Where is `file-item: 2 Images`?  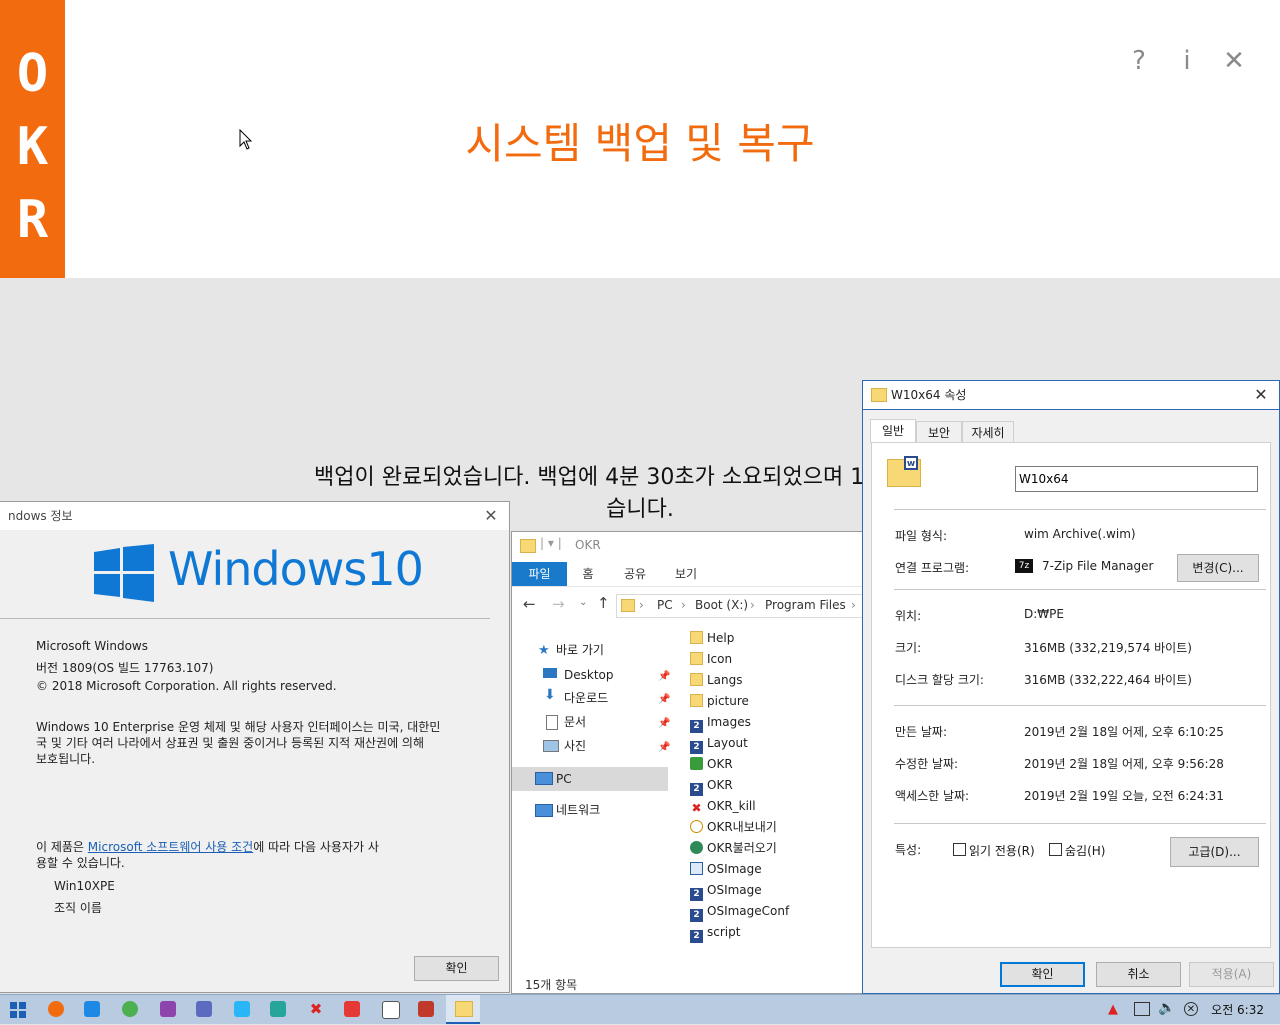 file-item: 2 Images is located at coordinates (720, 722).